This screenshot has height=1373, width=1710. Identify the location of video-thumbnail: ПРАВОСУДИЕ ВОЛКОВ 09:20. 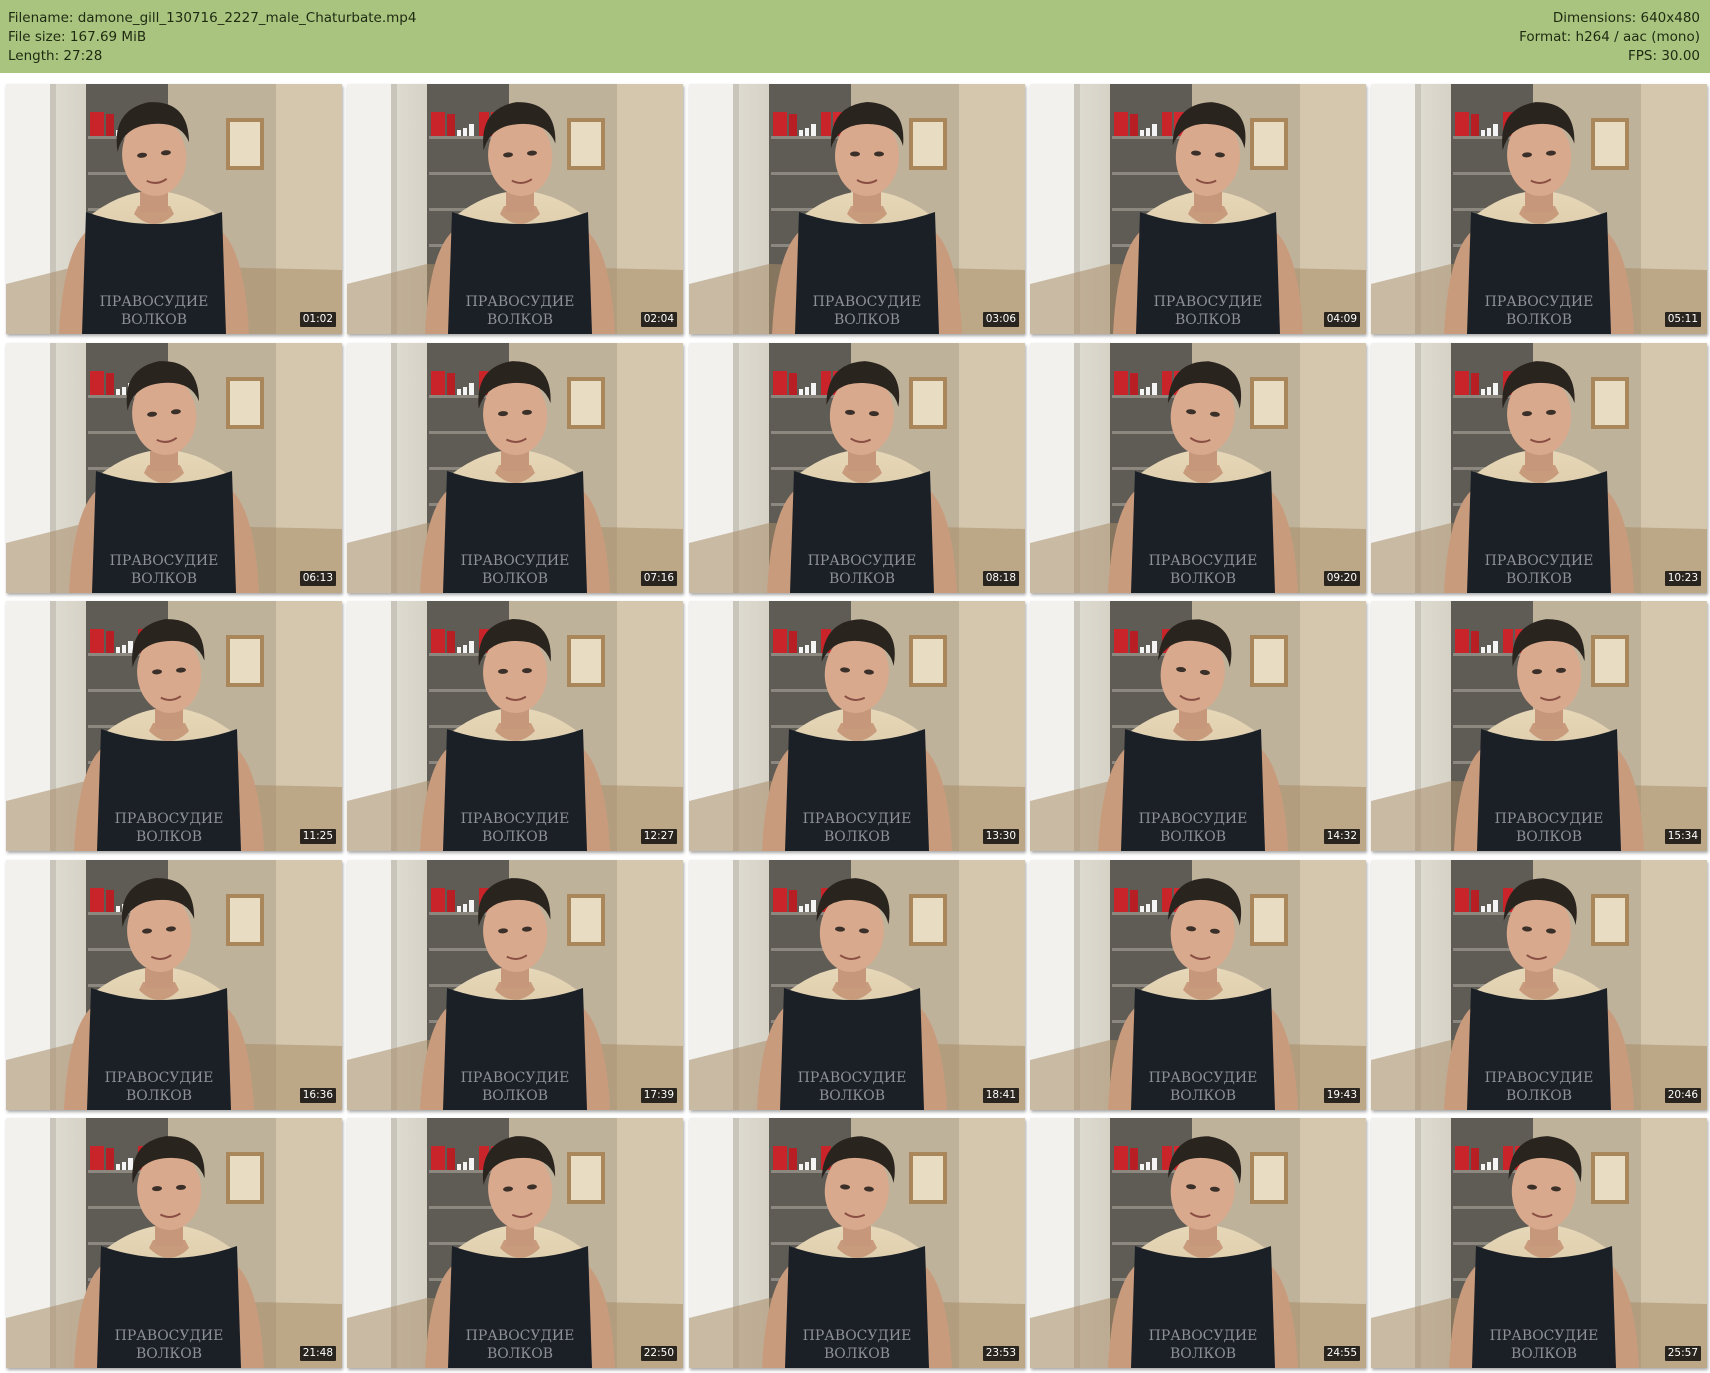
(1198, 468).